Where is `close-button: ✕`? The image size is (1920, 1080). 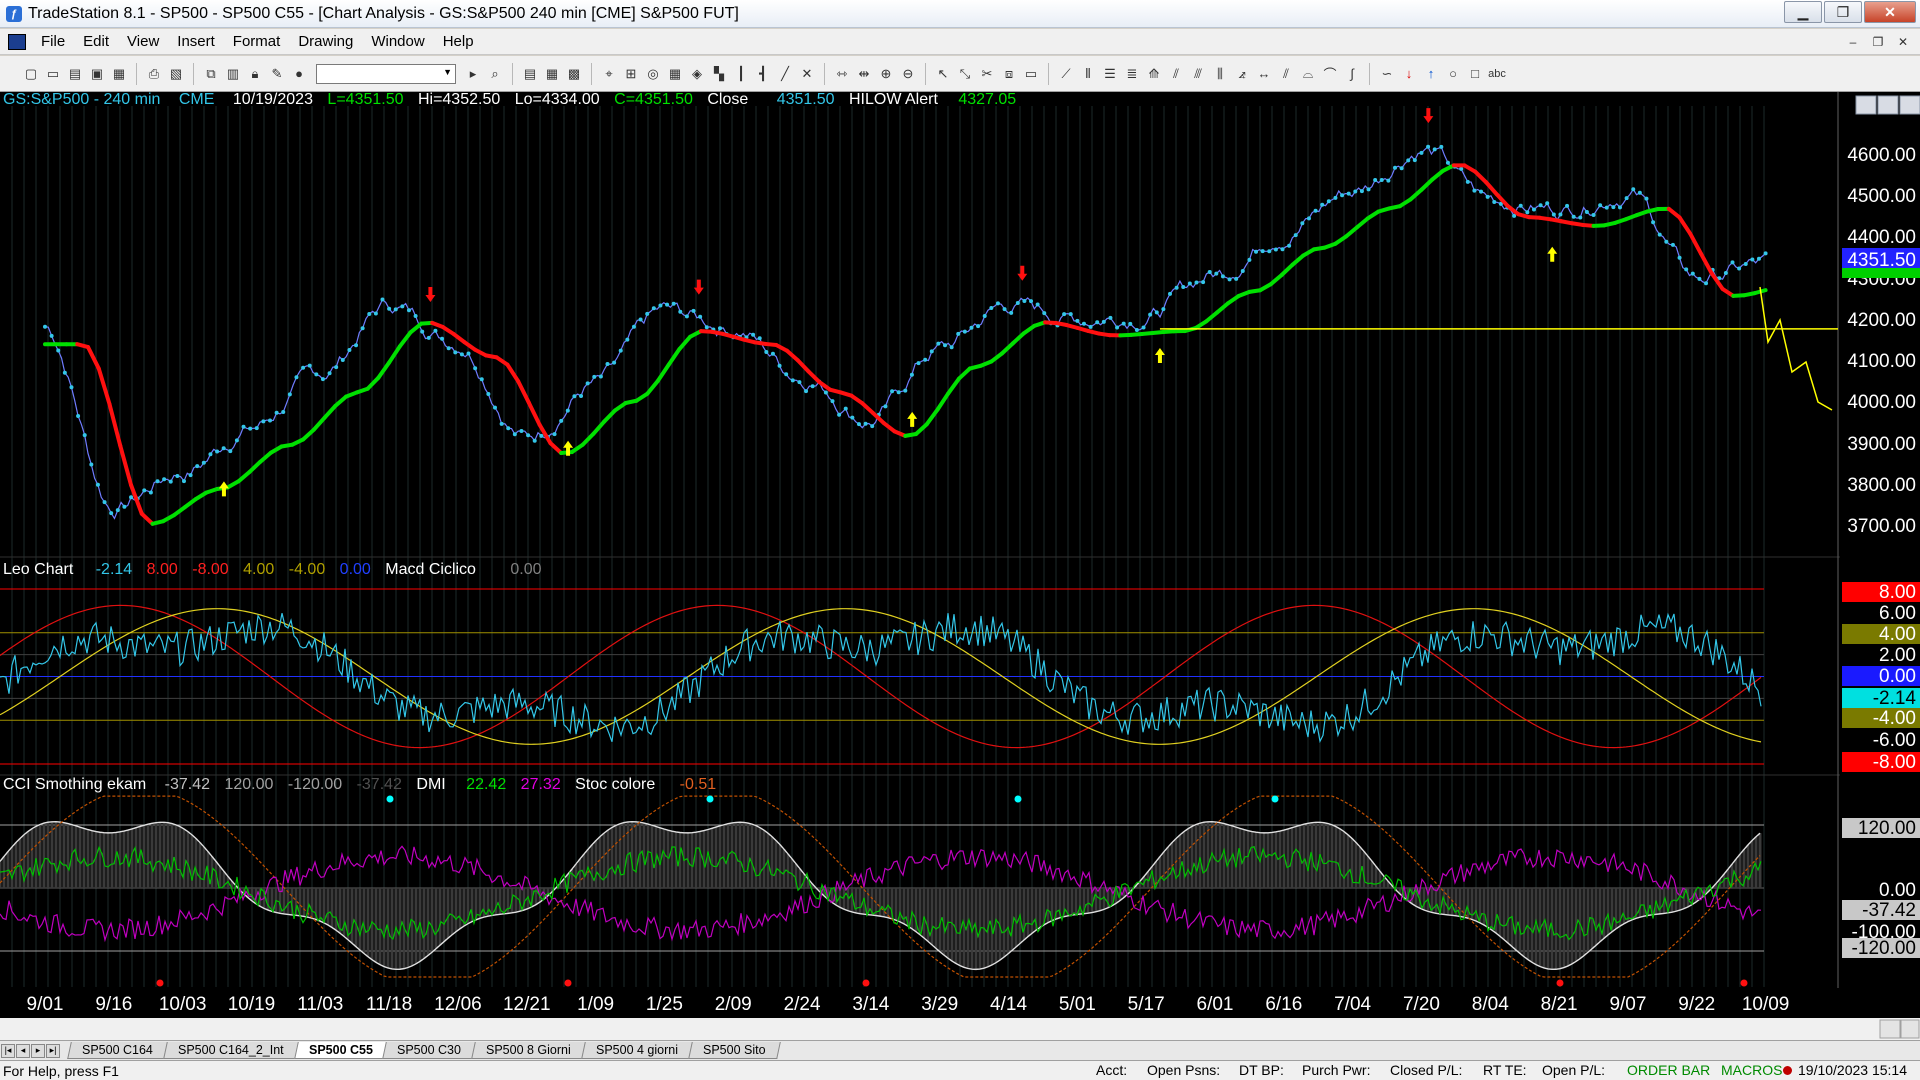 close-button: ✕ is located at coordinates (1890, 12).